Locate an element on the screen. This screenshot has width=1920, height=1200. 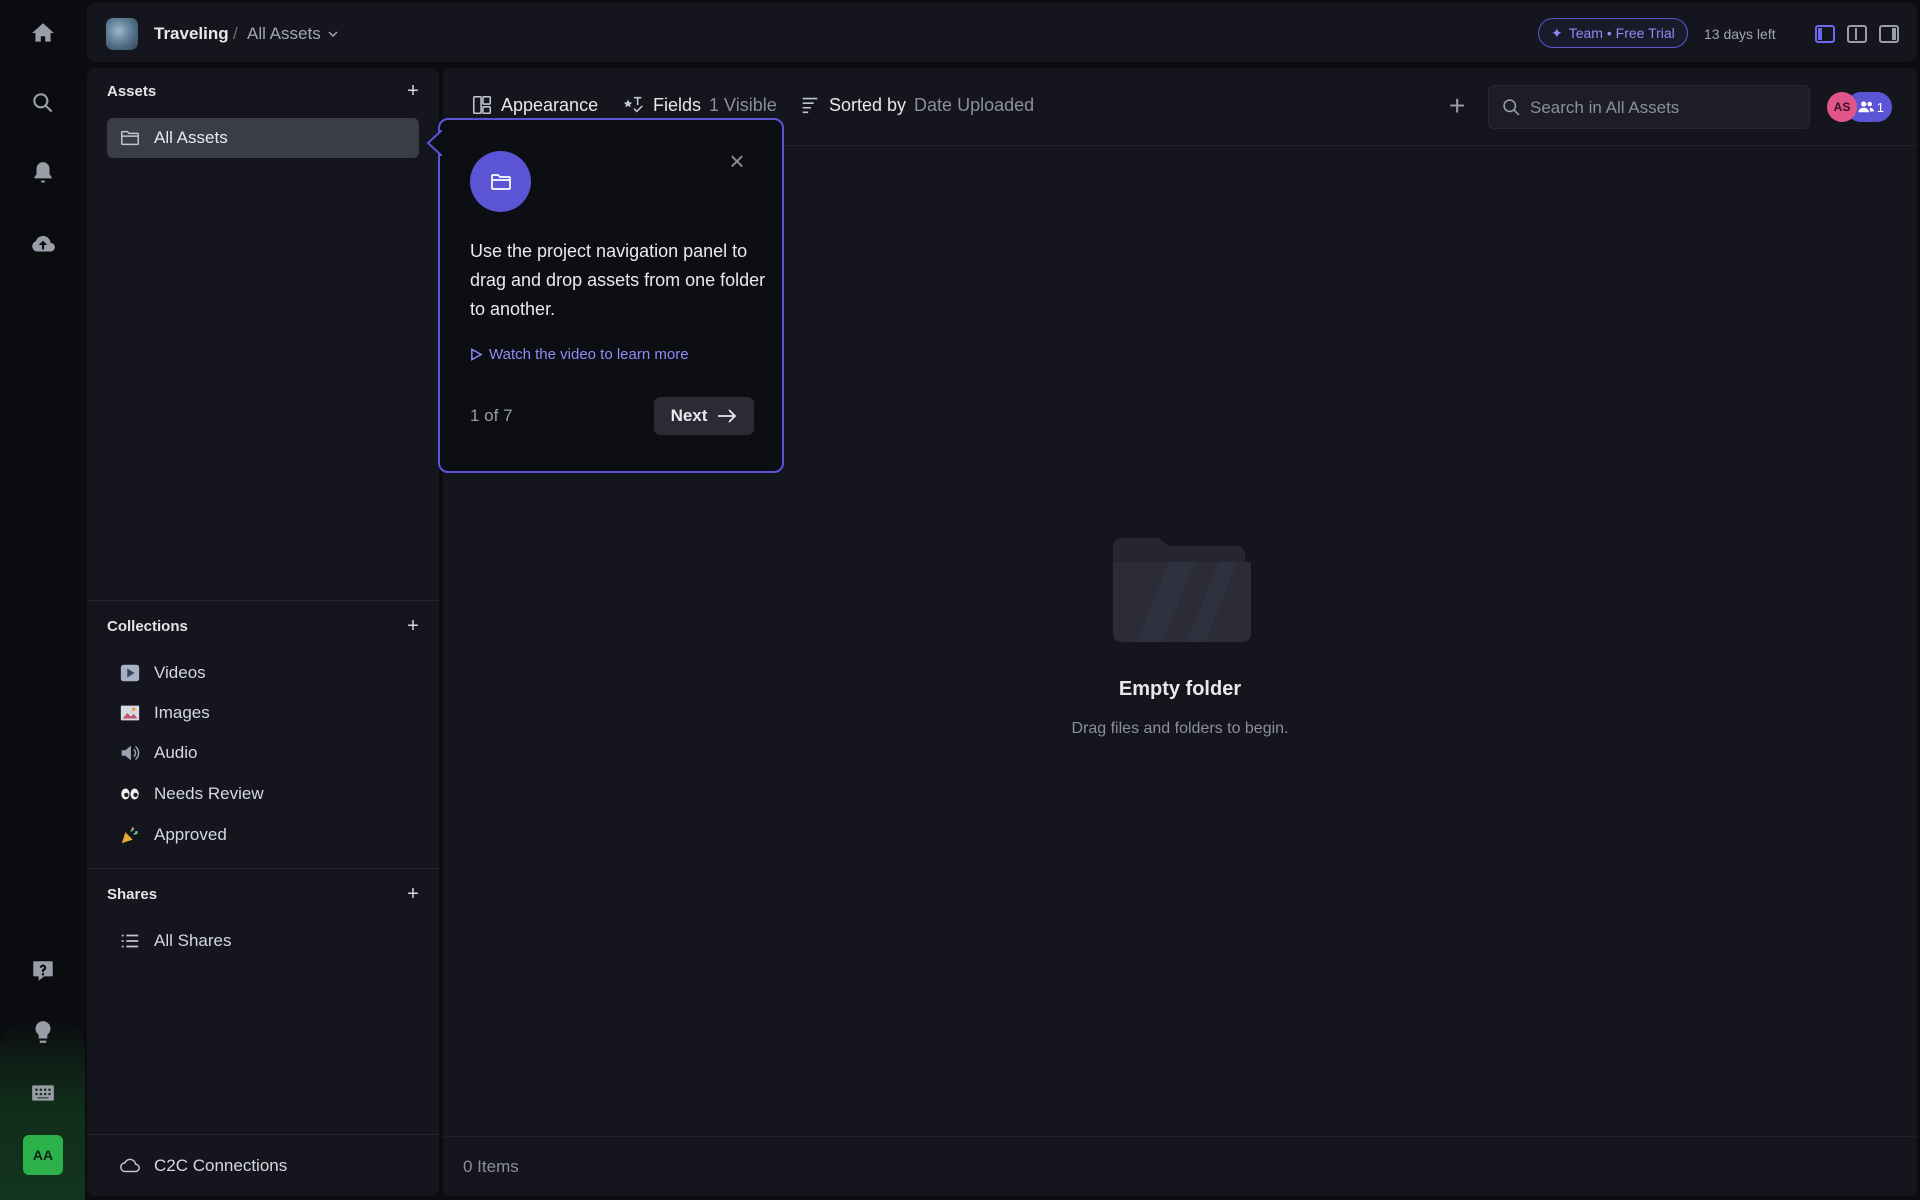
next-button-label: Next is located at coordinates (689, 415).